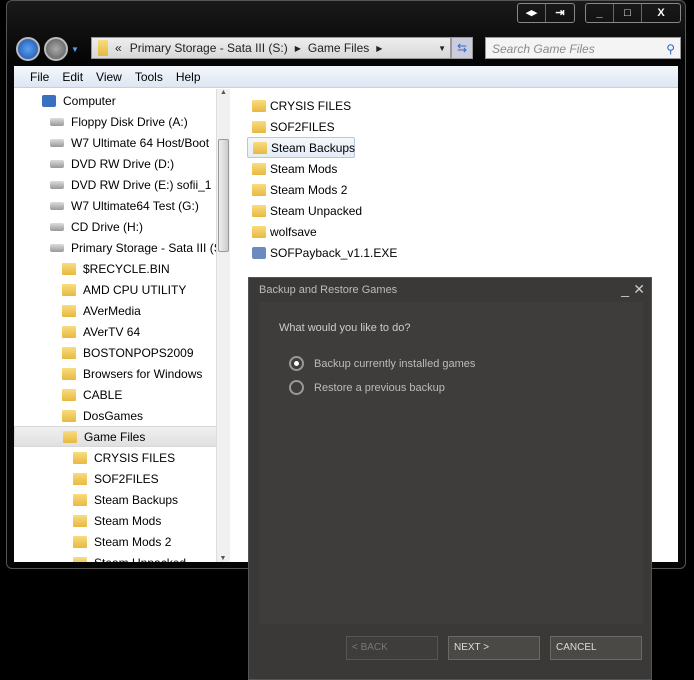  I want to click on exit-button: ⇥, so click(560, 13).